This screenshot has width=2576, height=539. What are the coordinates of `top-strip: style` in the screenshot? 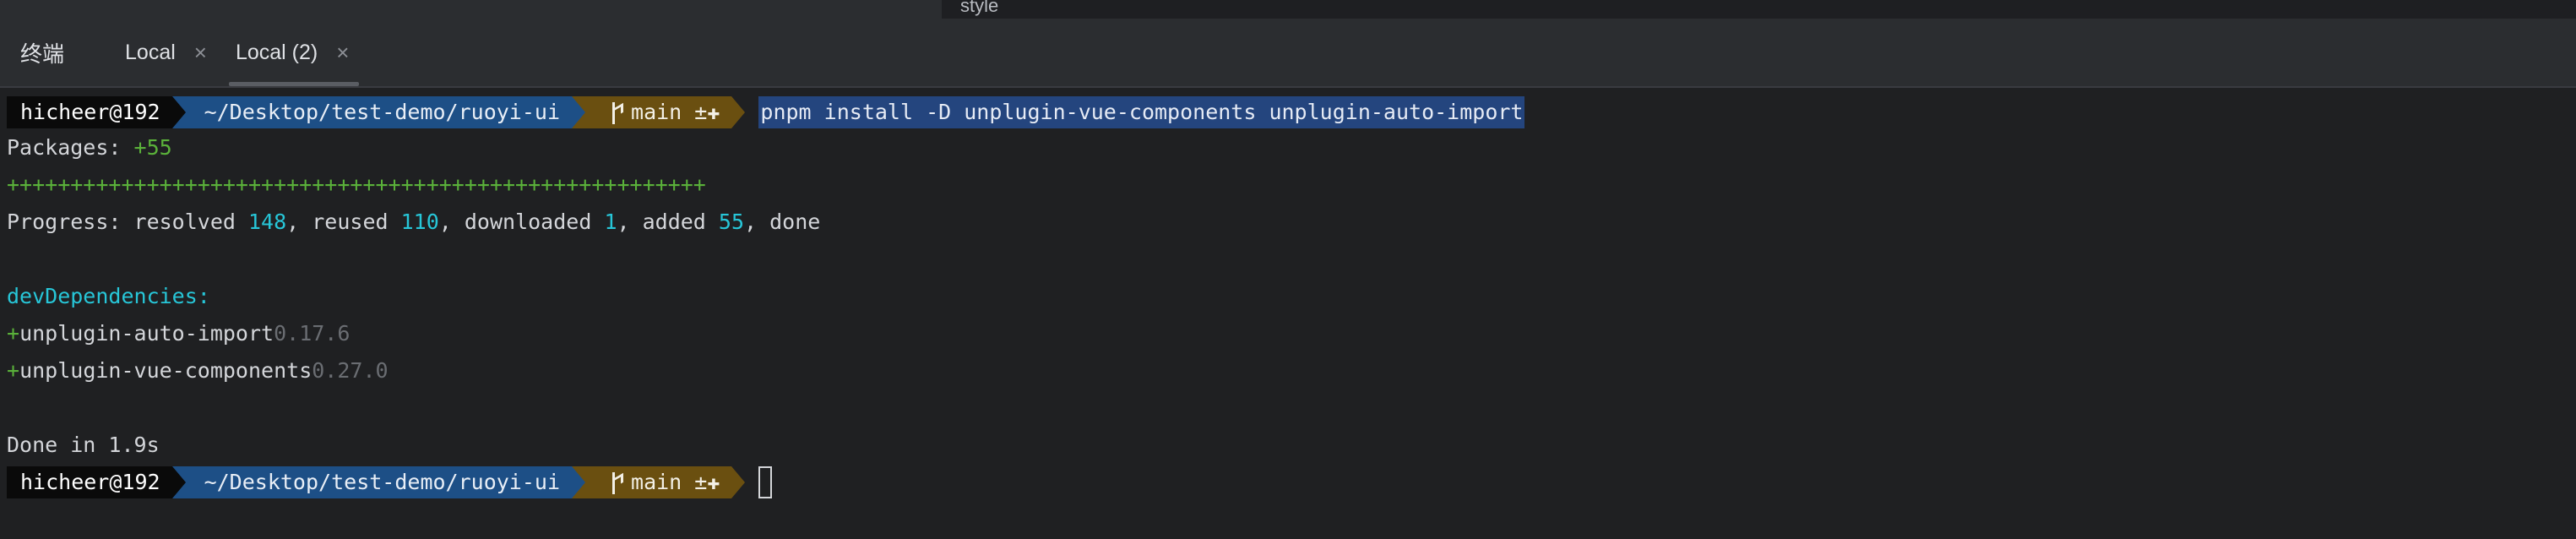 It's located at (1288, 9).